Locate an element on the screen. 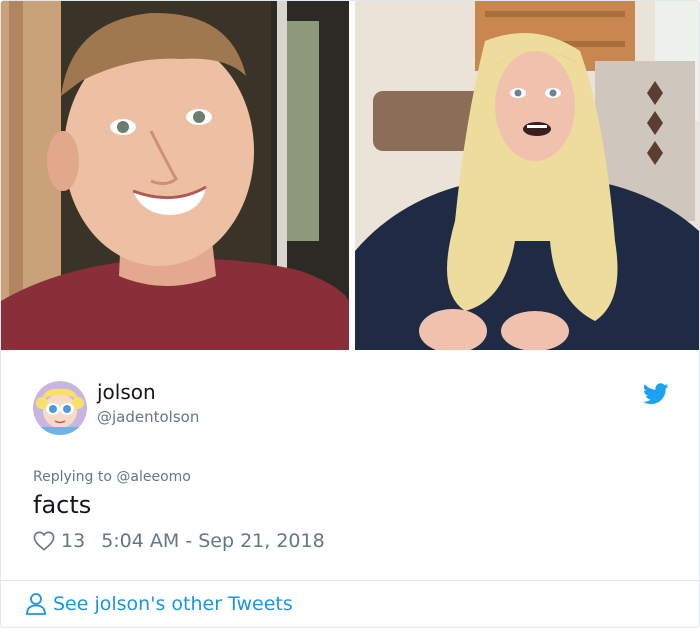 The height and width of the screenshot is (628, 700). see-other-tweets-link: See jolson's other Tweets is located at coordinates (159, 604).